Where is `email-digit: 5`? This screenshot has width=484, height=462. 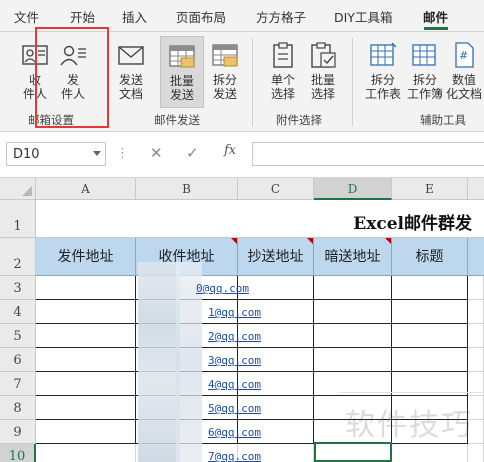
email-digit: 5 is located at coordinates (211, 408).